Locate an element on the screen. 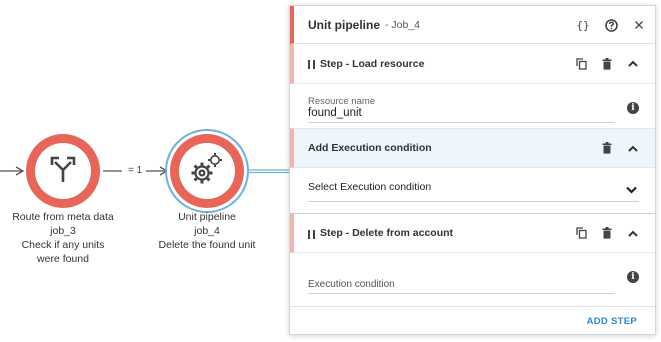 This screenshot has width=661, height=342. resource-name-field: Resource name found_unit i is located at coordinates (472, 106).